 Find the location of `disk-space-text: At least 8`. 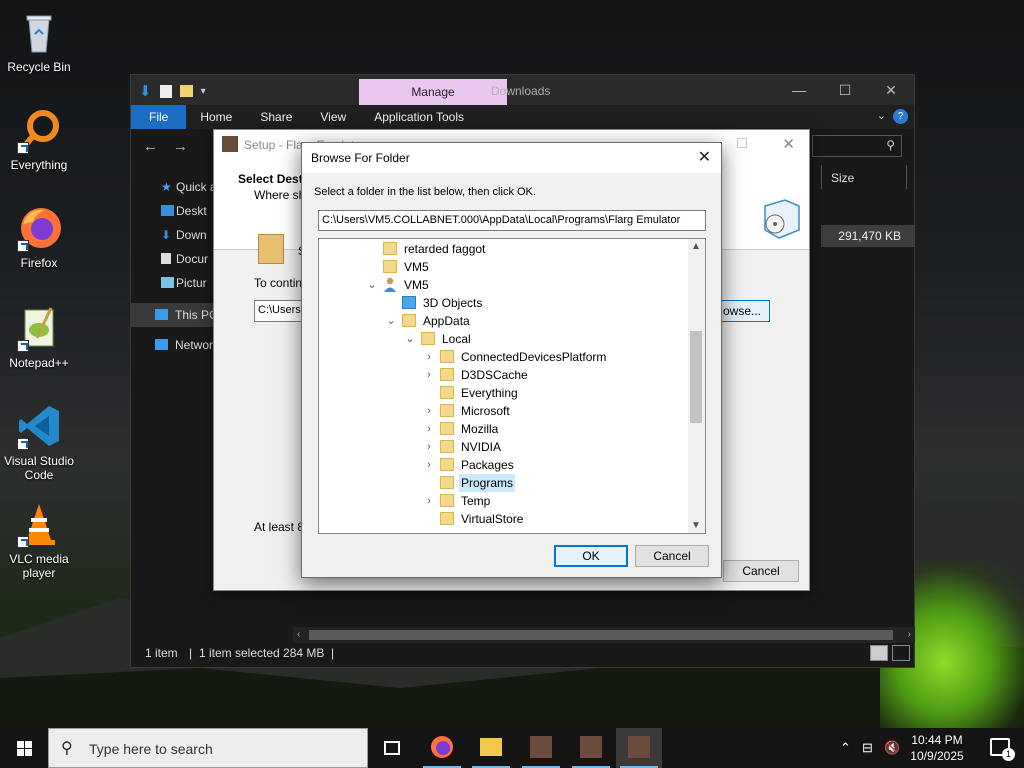

disk-space-text: At least 8 is located at coordinates (279, 527).